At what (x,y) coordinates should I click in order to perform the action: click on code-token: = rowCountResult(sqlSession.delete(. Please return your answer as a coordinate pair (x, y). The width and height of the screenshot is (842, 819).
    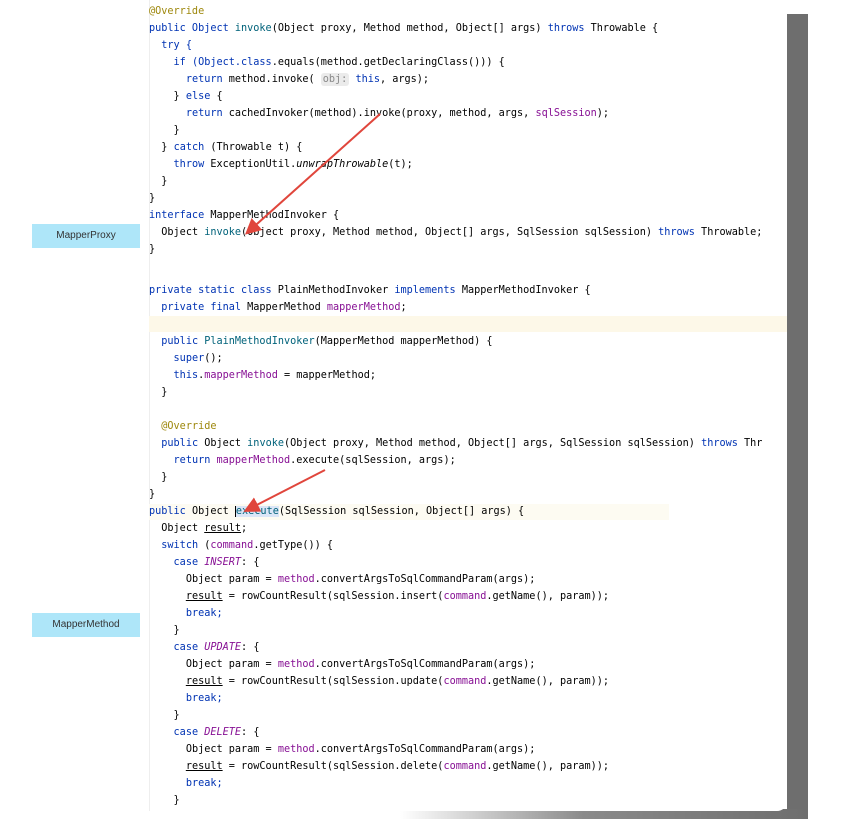
    Looking at the image, I should click on (333, 766).